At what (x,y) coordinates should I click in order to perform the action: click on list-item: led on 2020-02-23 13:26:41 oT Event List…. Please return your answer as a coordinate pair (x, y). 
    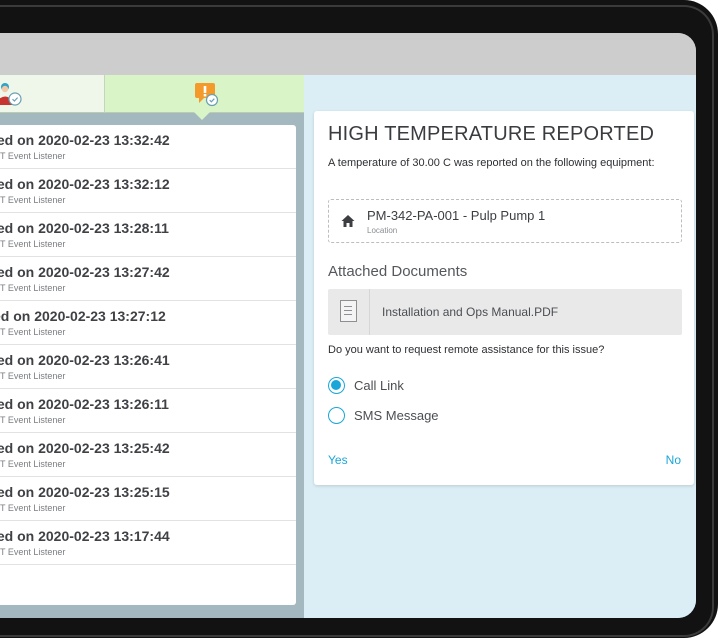
    Looking at the image, I should click on (148, 367).